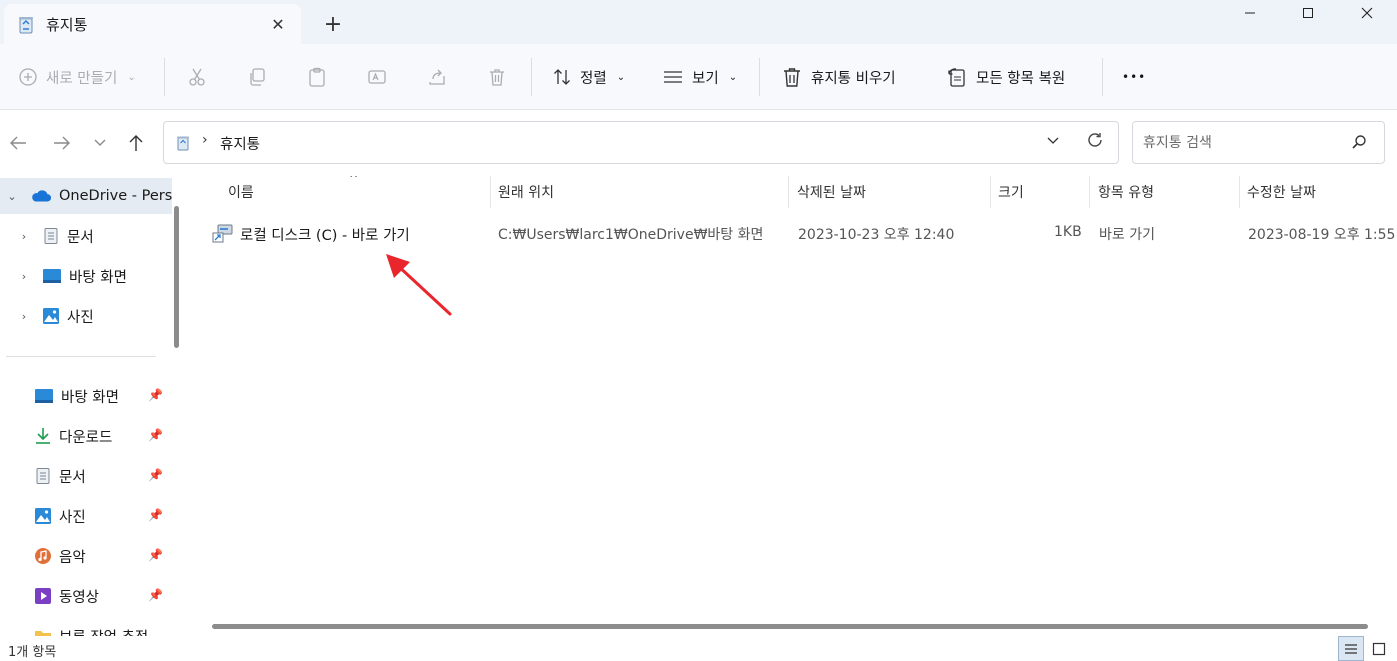 This screenshot has width=1397, height=661. I want to click on delete-button, so click(497, 77).